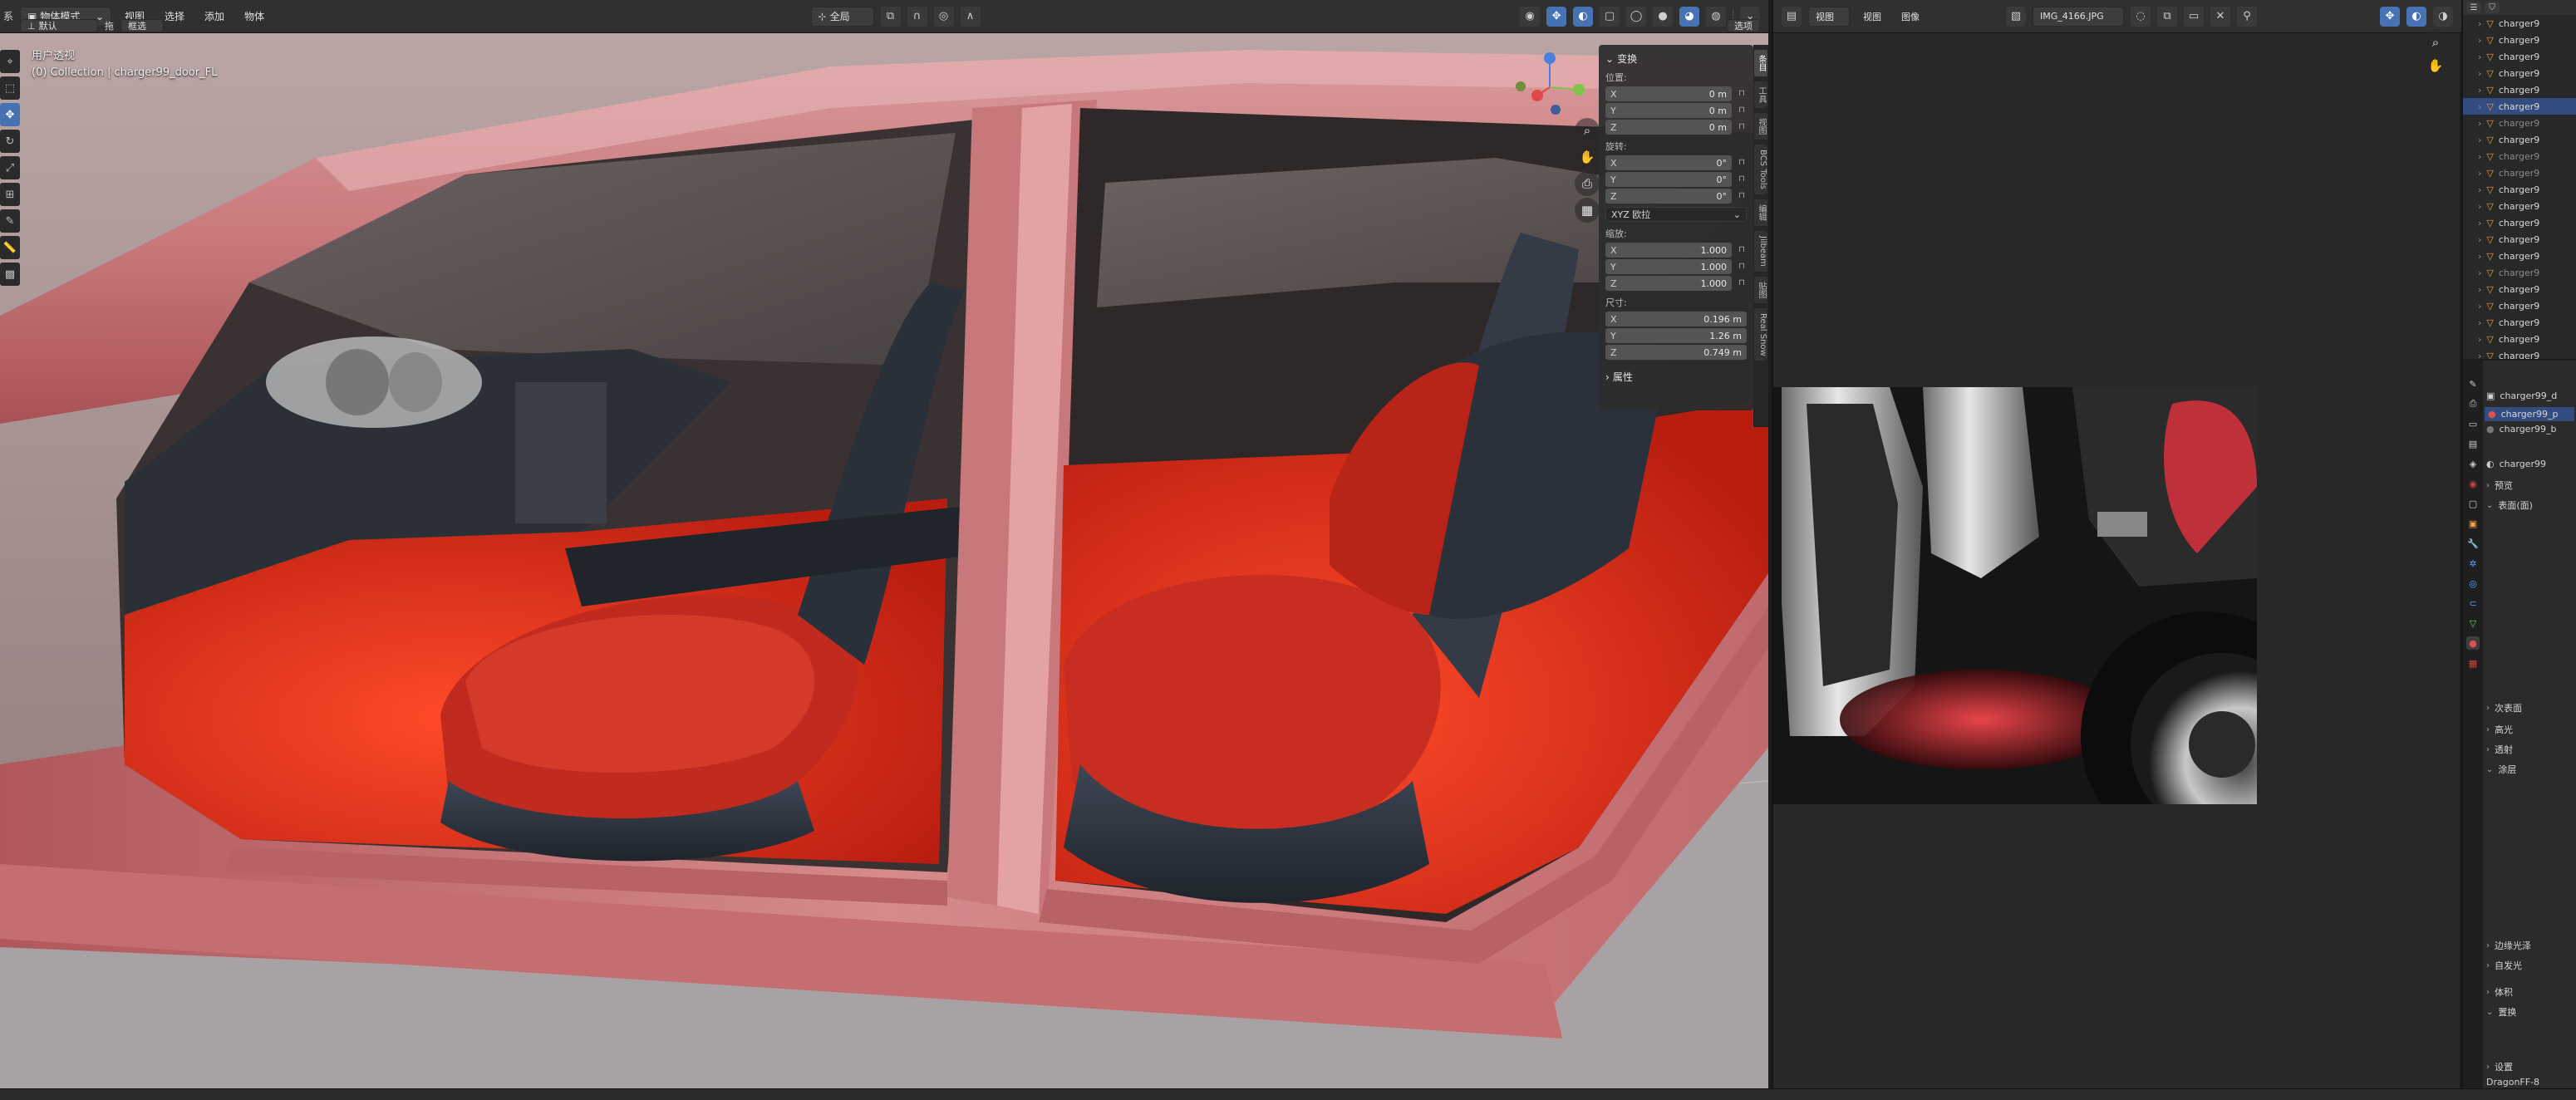  I want to click on section-displacement: ⌄ 置换, so click(2501, 1012).